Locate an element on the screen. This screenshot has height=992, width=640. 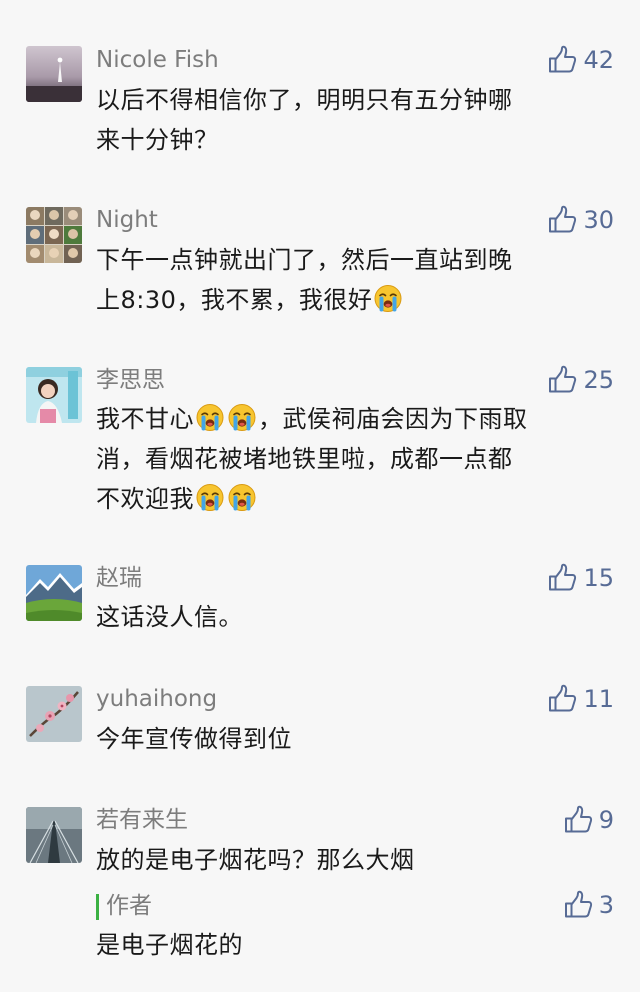
like-count: 3 is located at coordinates (606, 905).